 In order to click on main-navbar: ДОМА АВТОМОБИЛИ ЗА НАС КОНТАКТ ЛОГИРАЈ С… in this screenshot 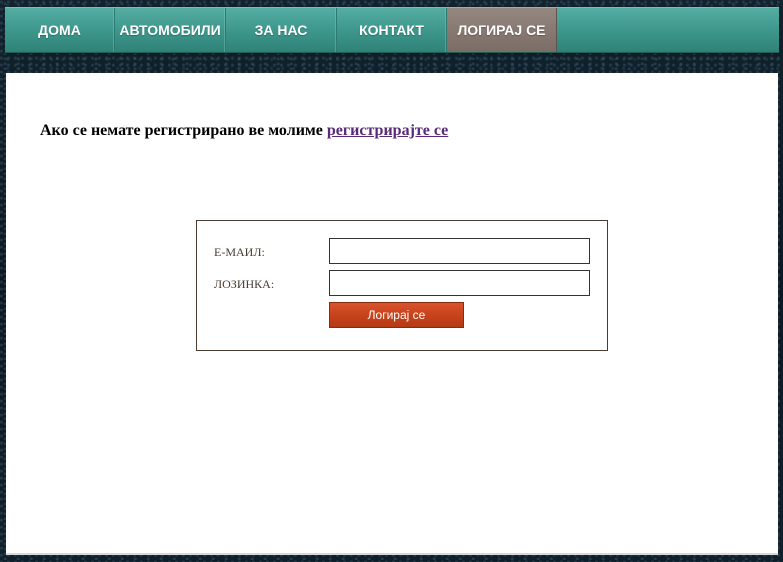, I will do `click(392, 30)`.